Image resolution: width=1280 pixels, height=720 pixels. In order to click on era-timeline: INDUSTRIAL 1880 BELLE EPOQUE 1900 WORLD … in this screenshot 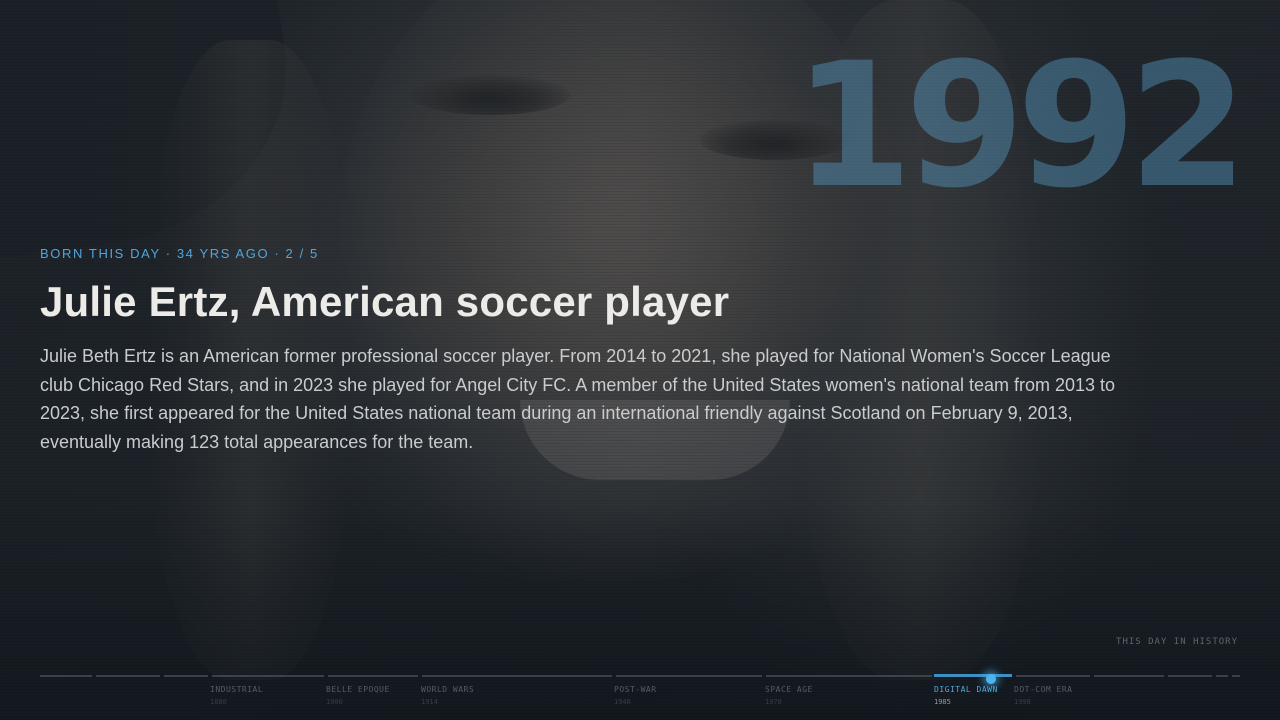, I will do `click(640, 696)`.